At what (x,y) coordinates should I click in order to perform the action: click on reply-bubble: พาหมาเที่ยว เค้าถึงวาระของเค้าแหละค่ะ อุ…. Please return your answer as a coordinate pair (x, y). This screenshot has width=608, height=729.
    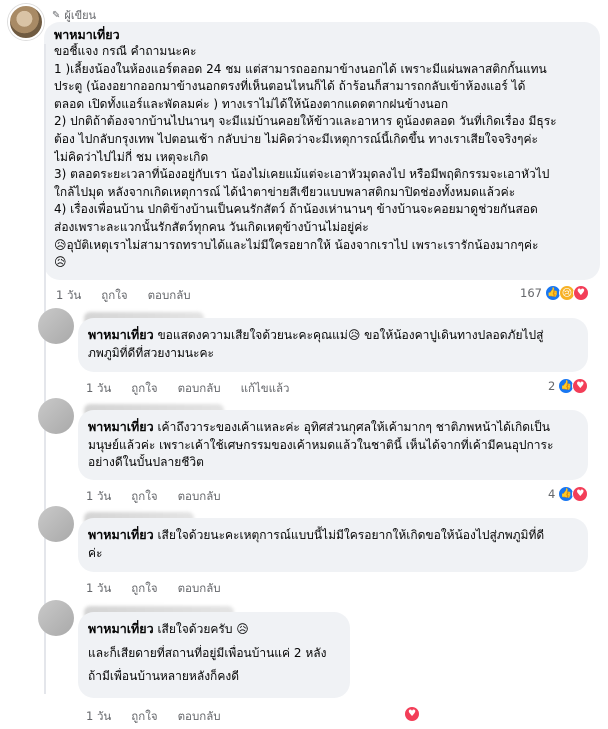
    Looking at the image, I should click on (333, 445).